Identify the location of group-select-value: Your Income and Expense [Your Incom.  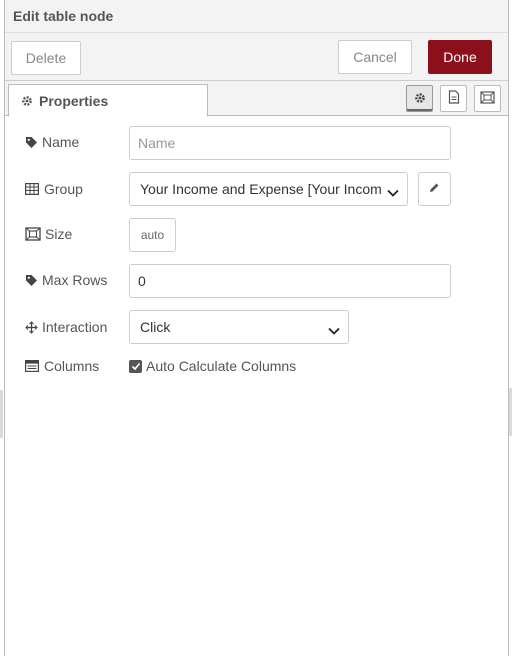
(261, 189).